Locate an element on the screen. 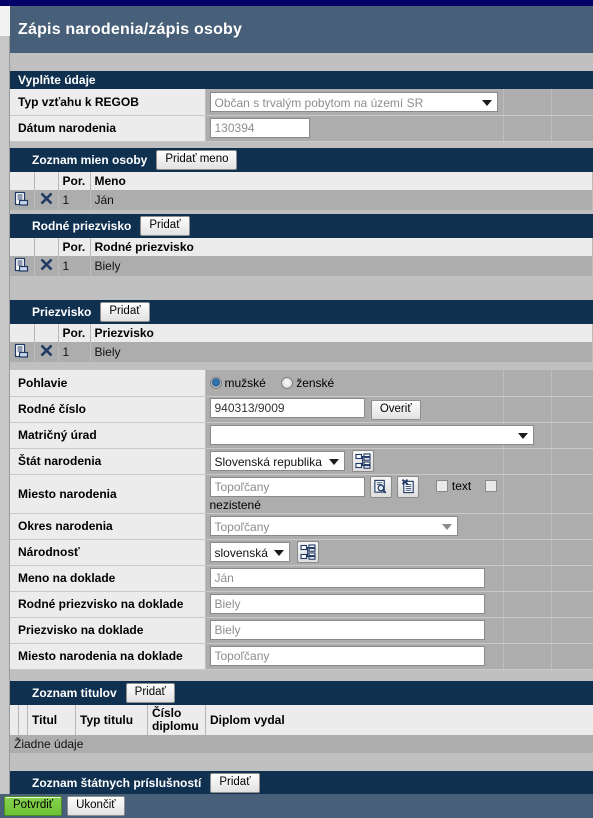 Image resolution: width=593 pixels, height=818 pixels. section-header-names: Zoznam mien osoby Pridať meno is located at coordinates (301, 160).